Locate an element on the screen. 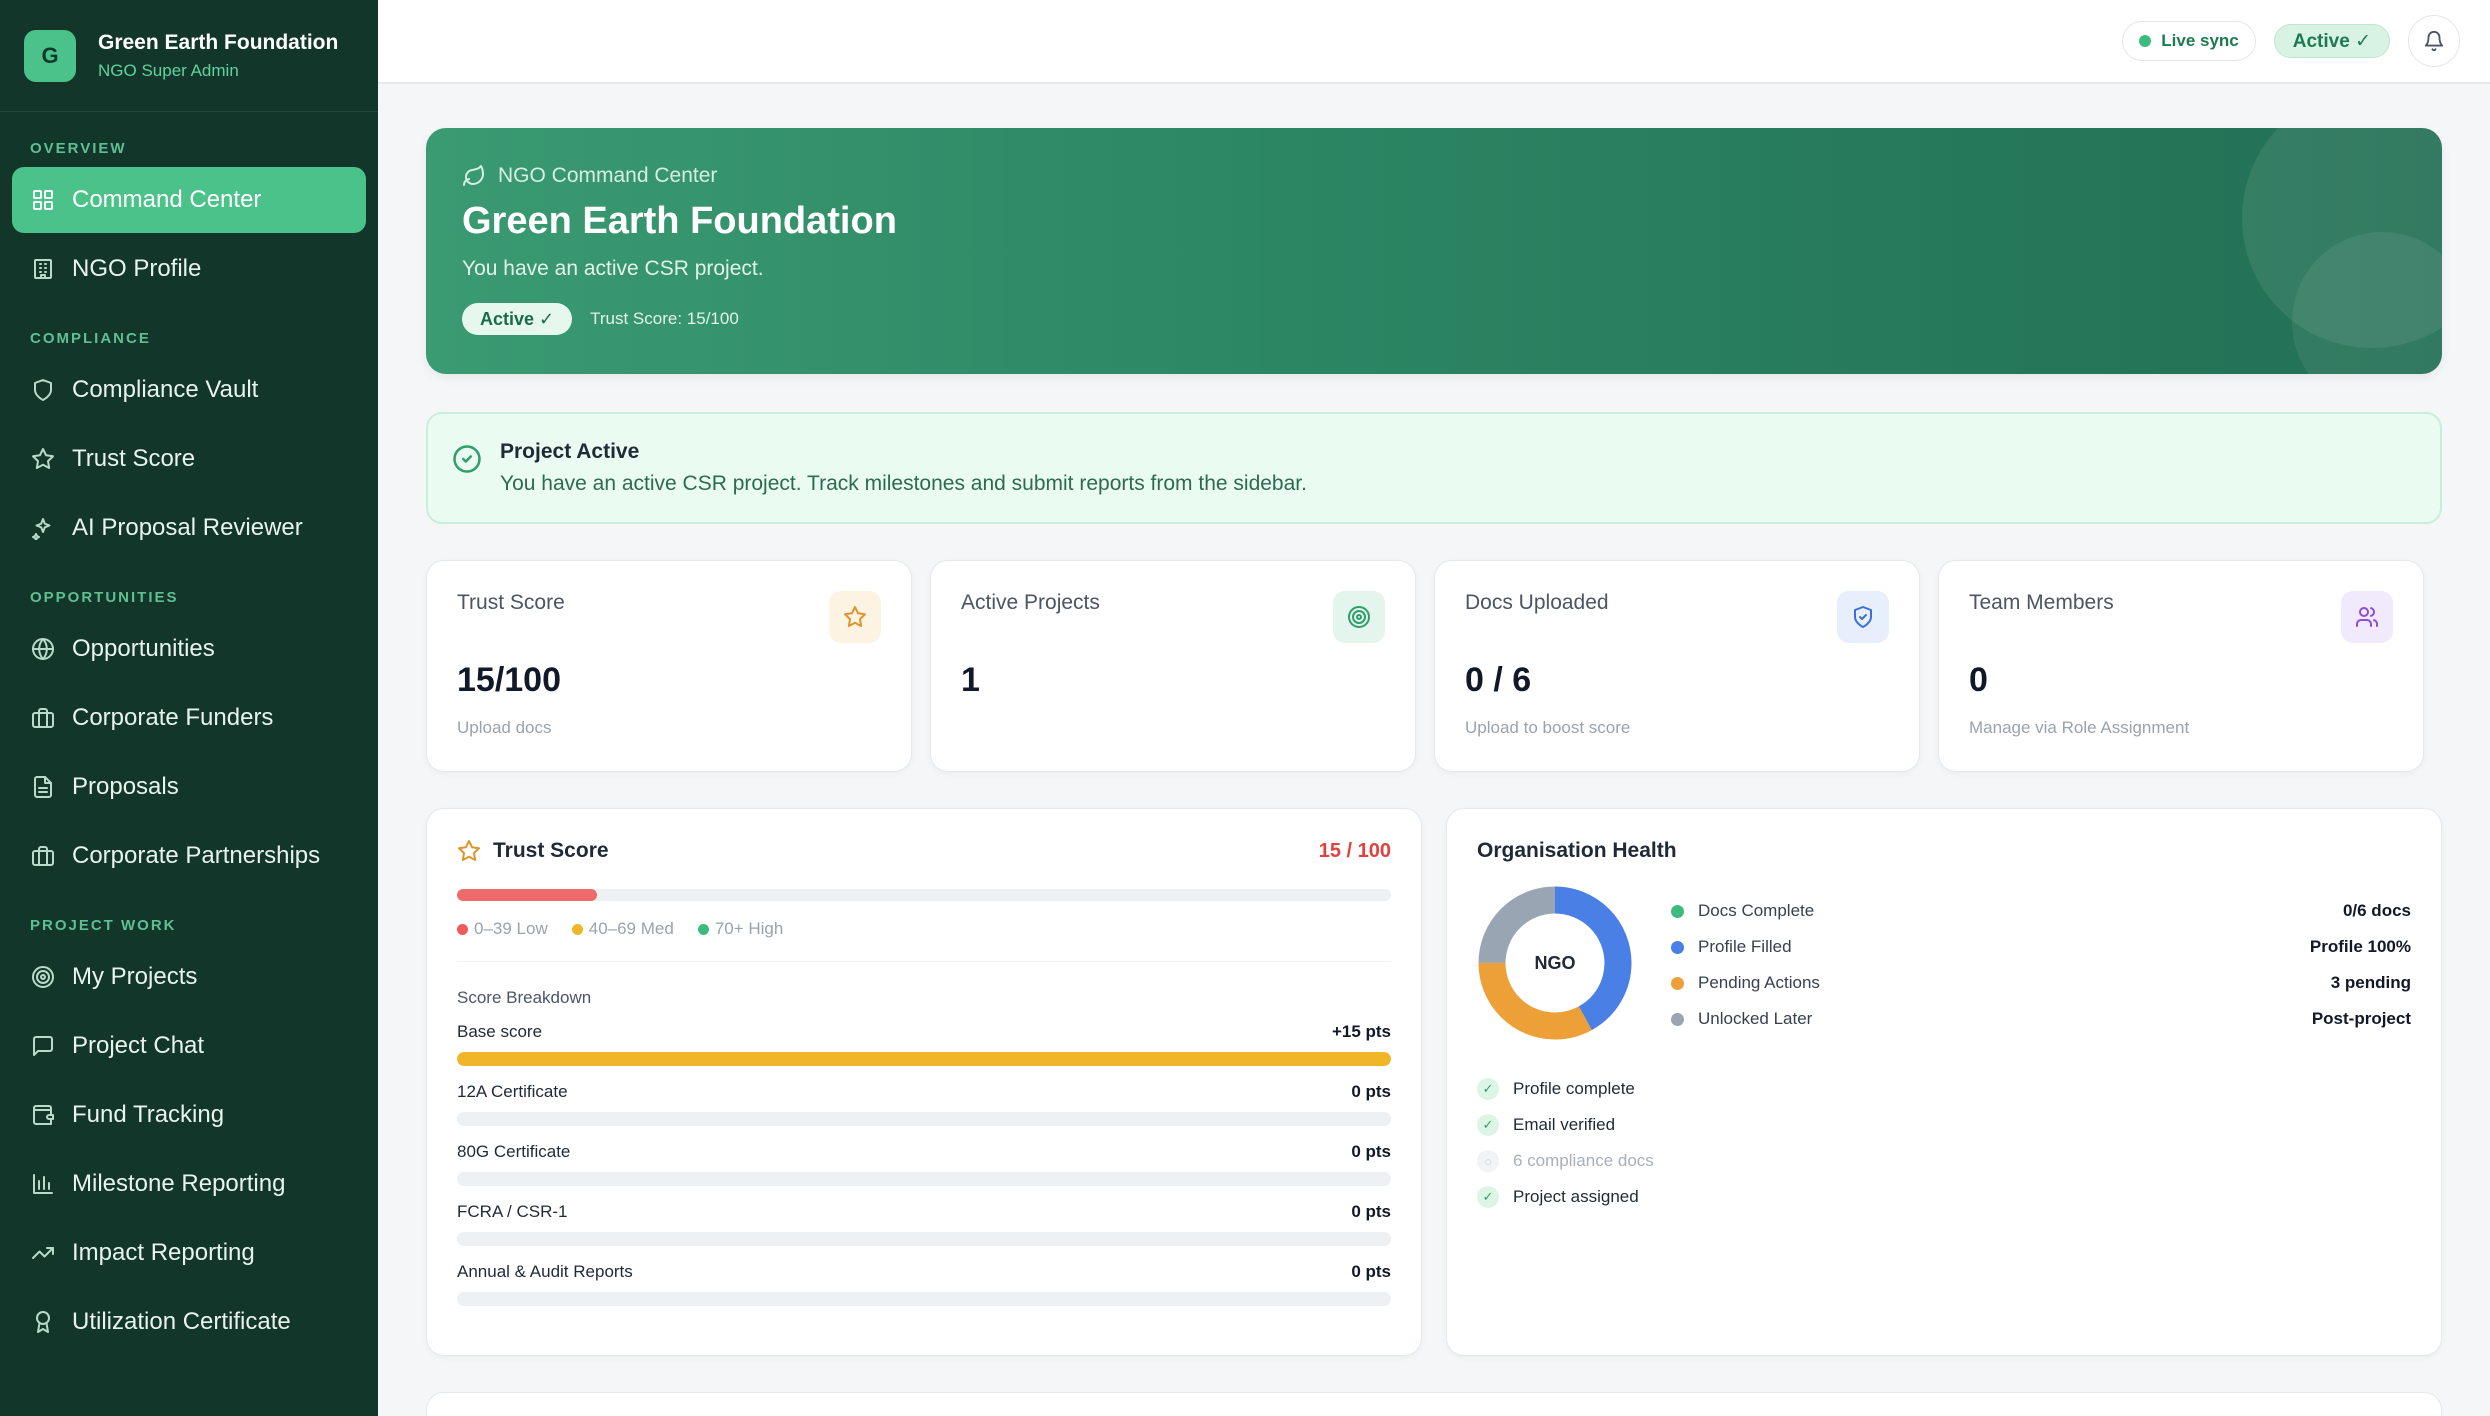 The image size is (2490, 1416). topbar: Live sync Active ✓ is located at coordinates (1434, 42).